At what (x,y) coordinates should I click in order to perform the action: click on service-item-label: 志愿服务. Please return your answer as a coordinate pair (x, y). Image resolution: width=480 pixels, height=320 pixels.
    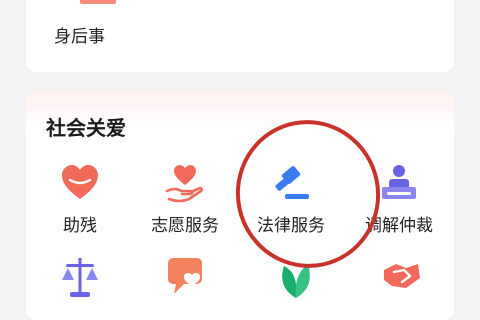
    Looking at the image, I should click on (185, 226).